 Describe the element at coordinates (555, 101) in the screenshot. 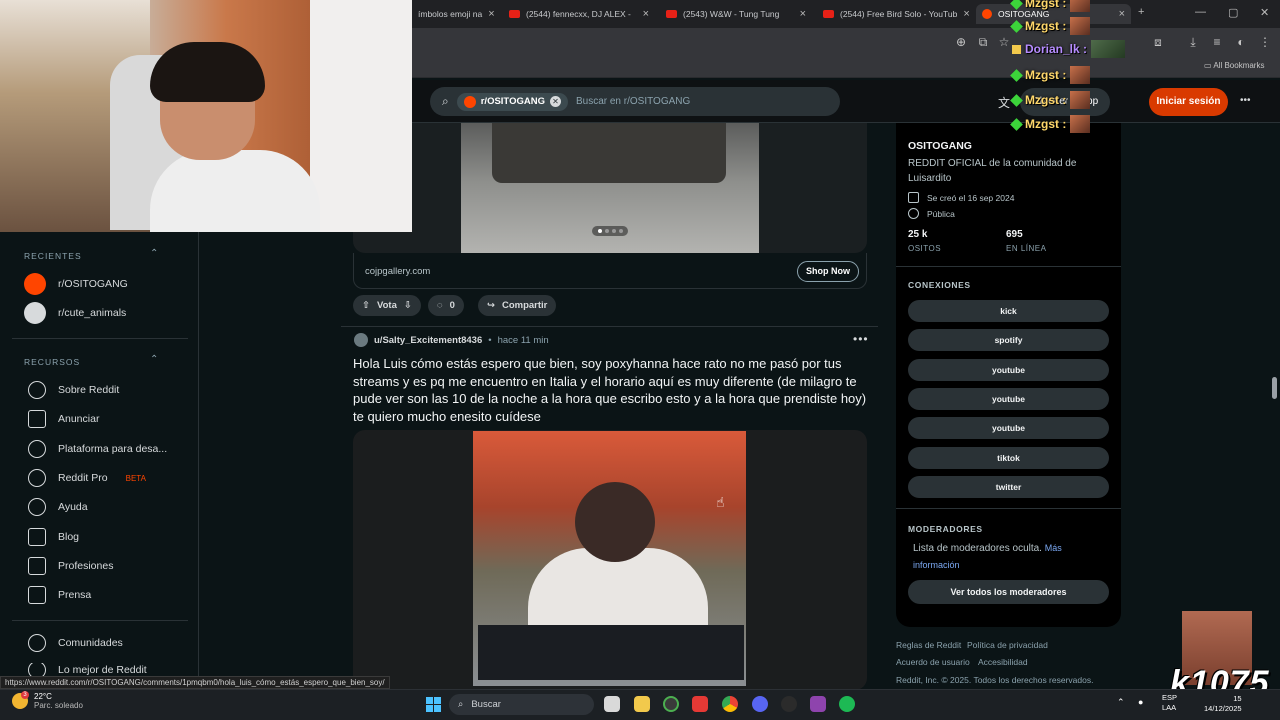

I see `clear-chip-icon: ✕` at that location.